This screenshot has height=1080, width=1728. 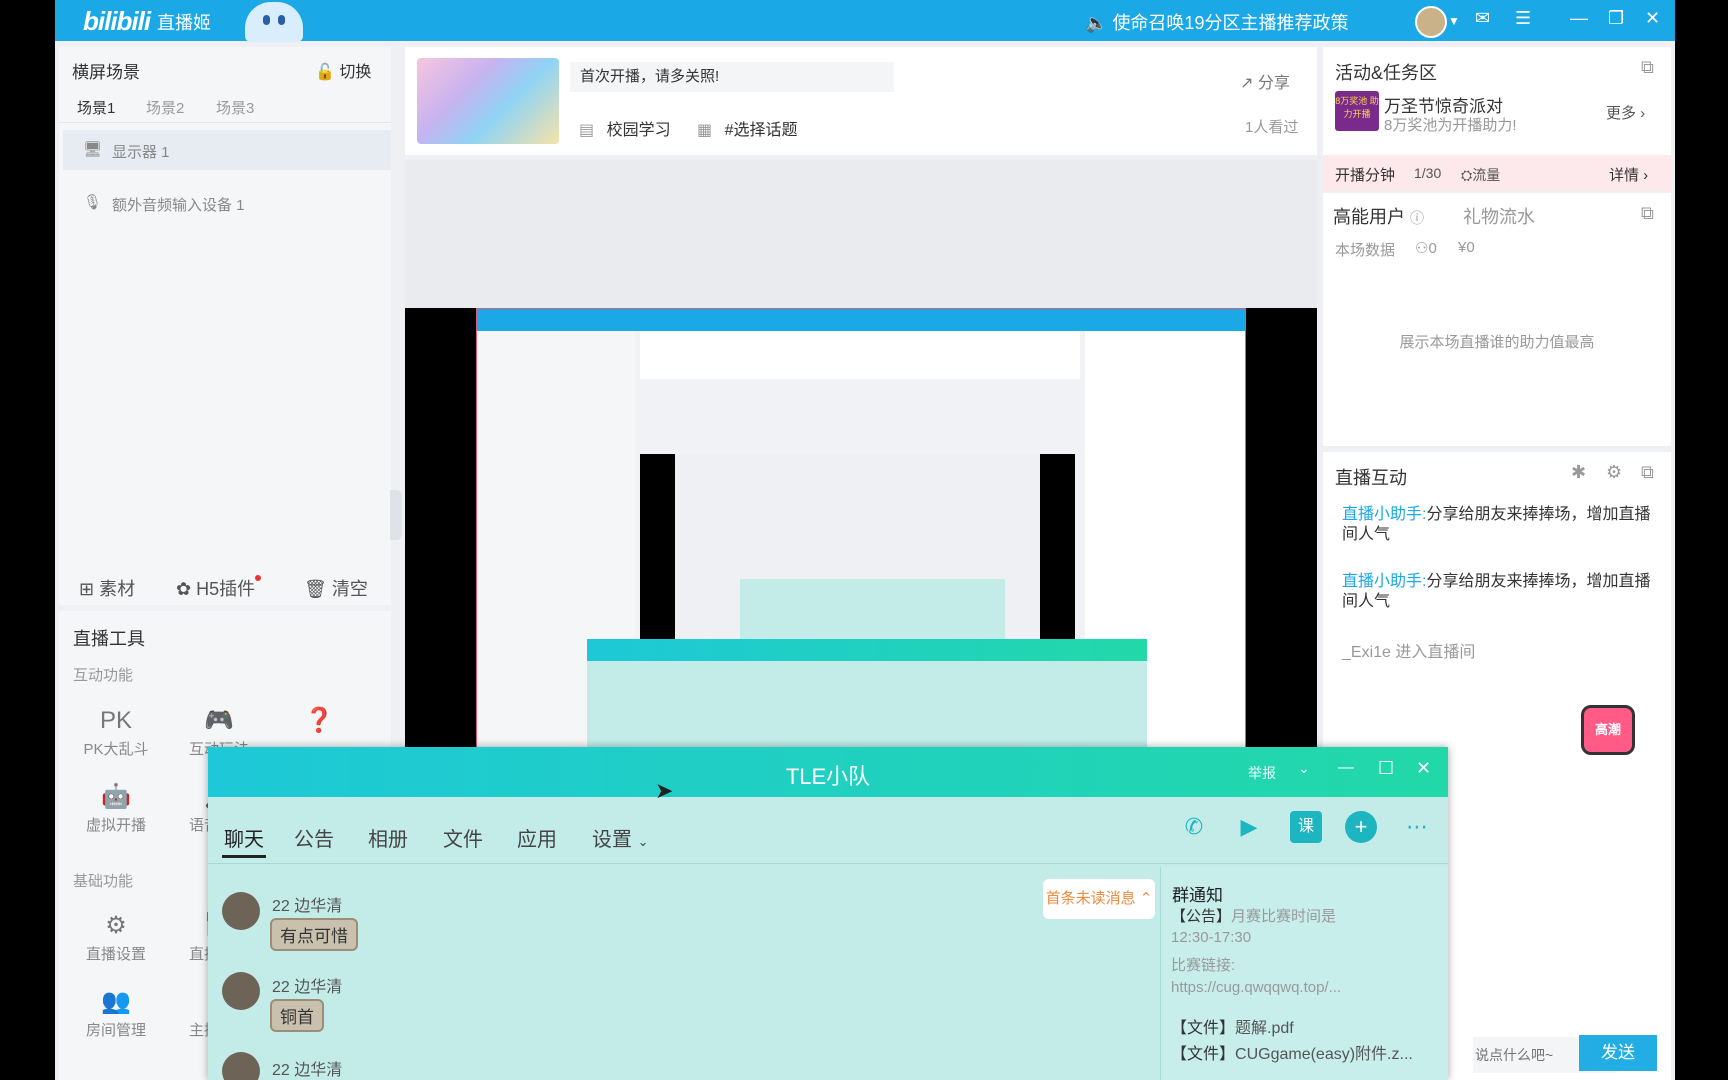 I want to click on avatar-dropdown-icon: ▼, so click(x=1454, y=21).